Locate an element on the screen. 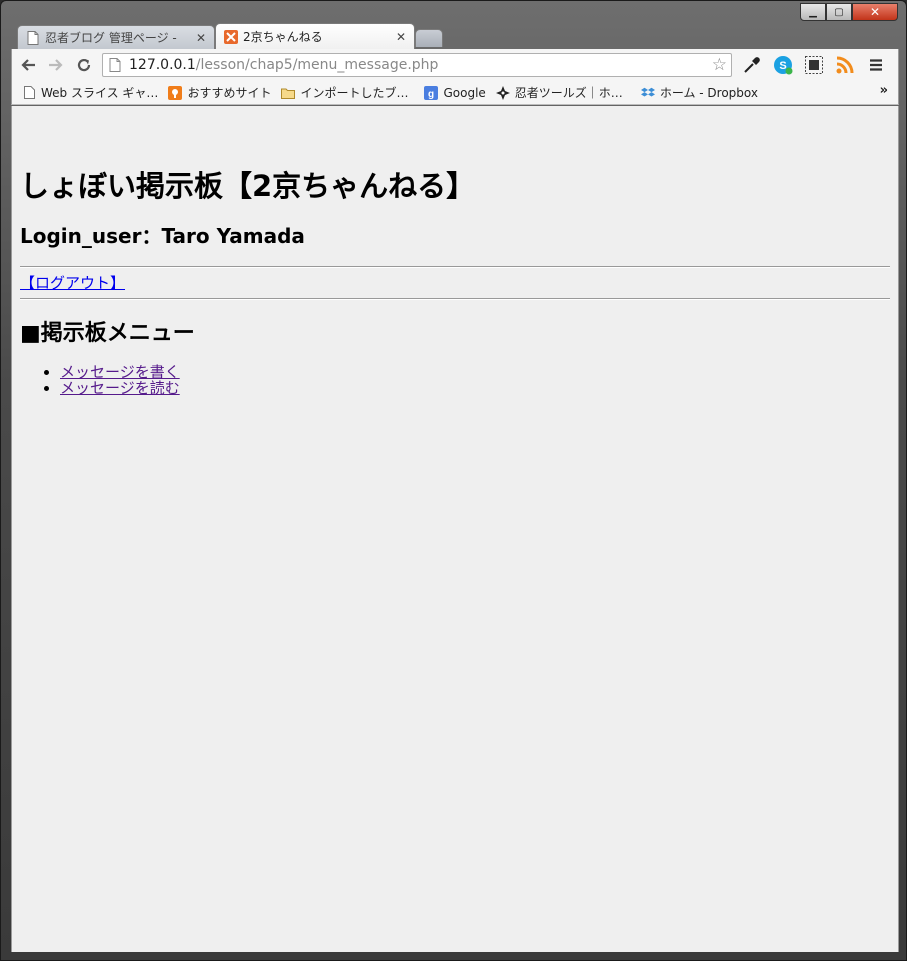 This screenshot has height=961, width=907. bookmark-dropbox: ホーム - Dropbox is located at coordinates (699, 92).